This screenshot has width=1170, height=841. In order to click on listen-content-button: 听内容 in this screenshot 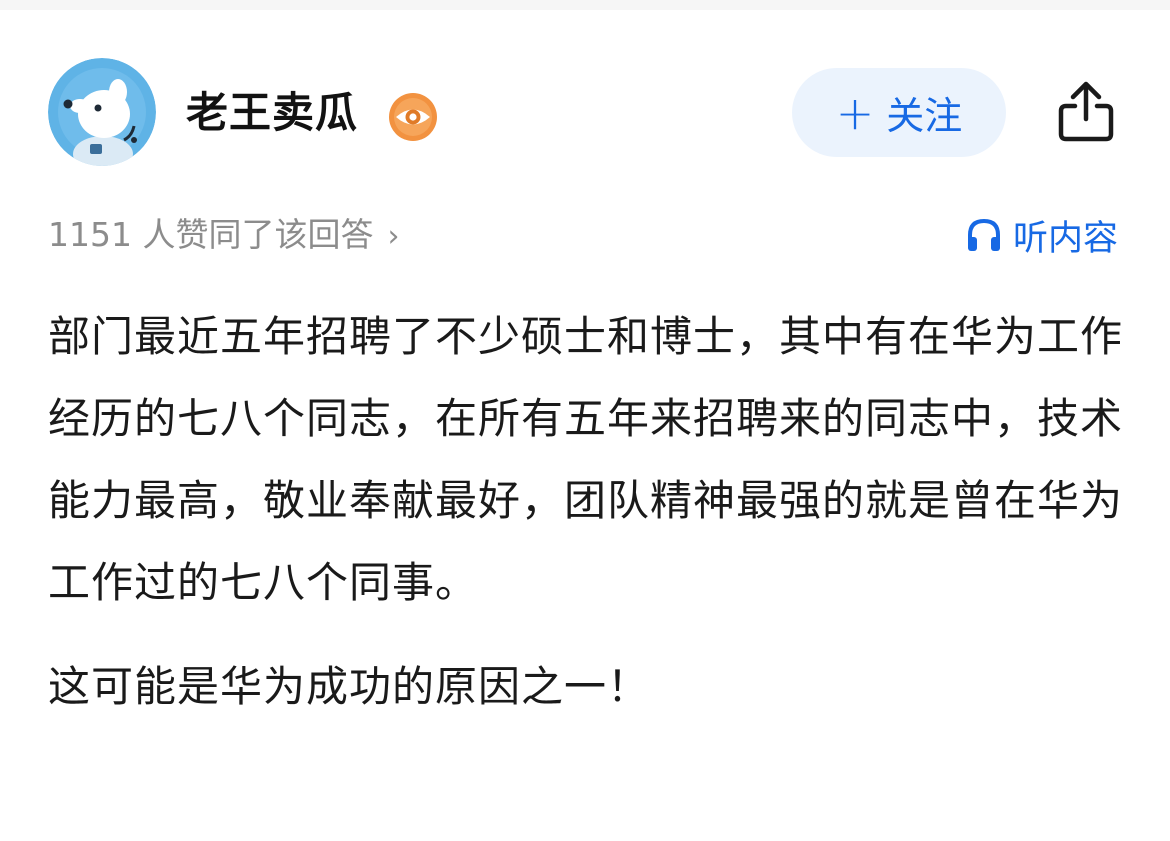, I will do `click(1041, 235)`.